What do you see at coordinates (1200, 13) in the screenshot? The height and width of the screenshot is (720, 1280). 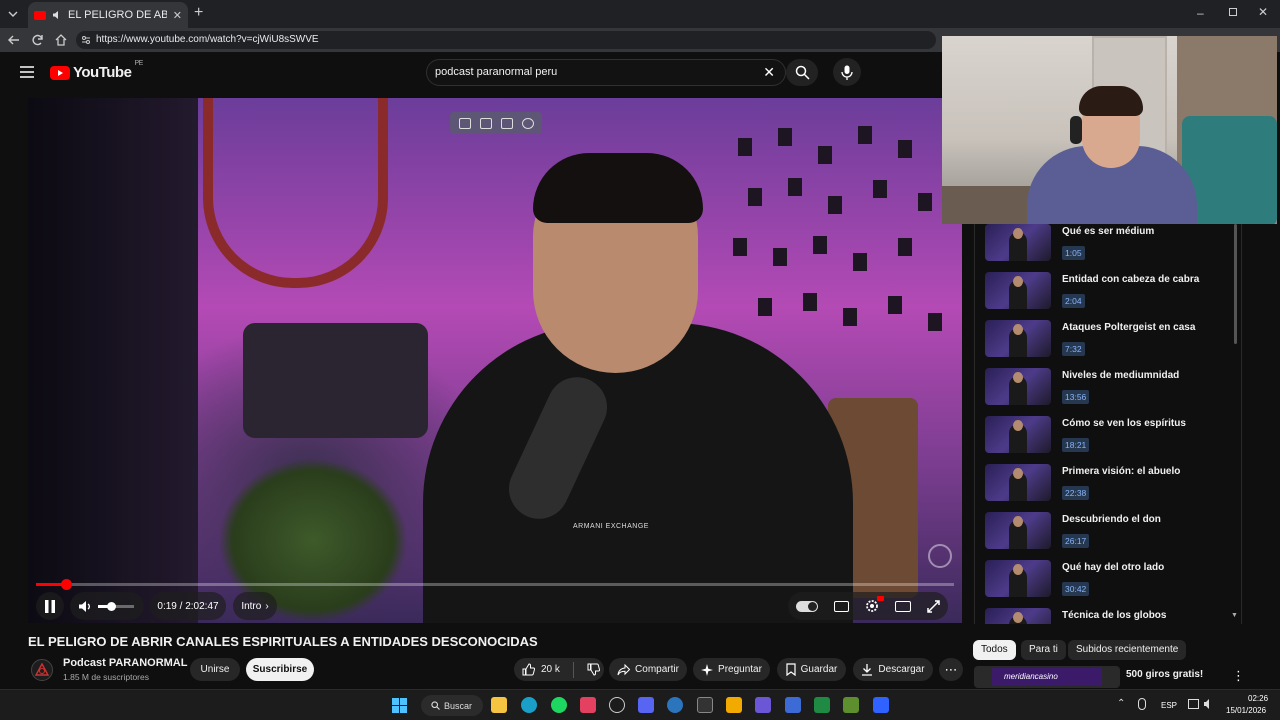 I see `minimize-window-button: –` at bounding box center [1200, 13].